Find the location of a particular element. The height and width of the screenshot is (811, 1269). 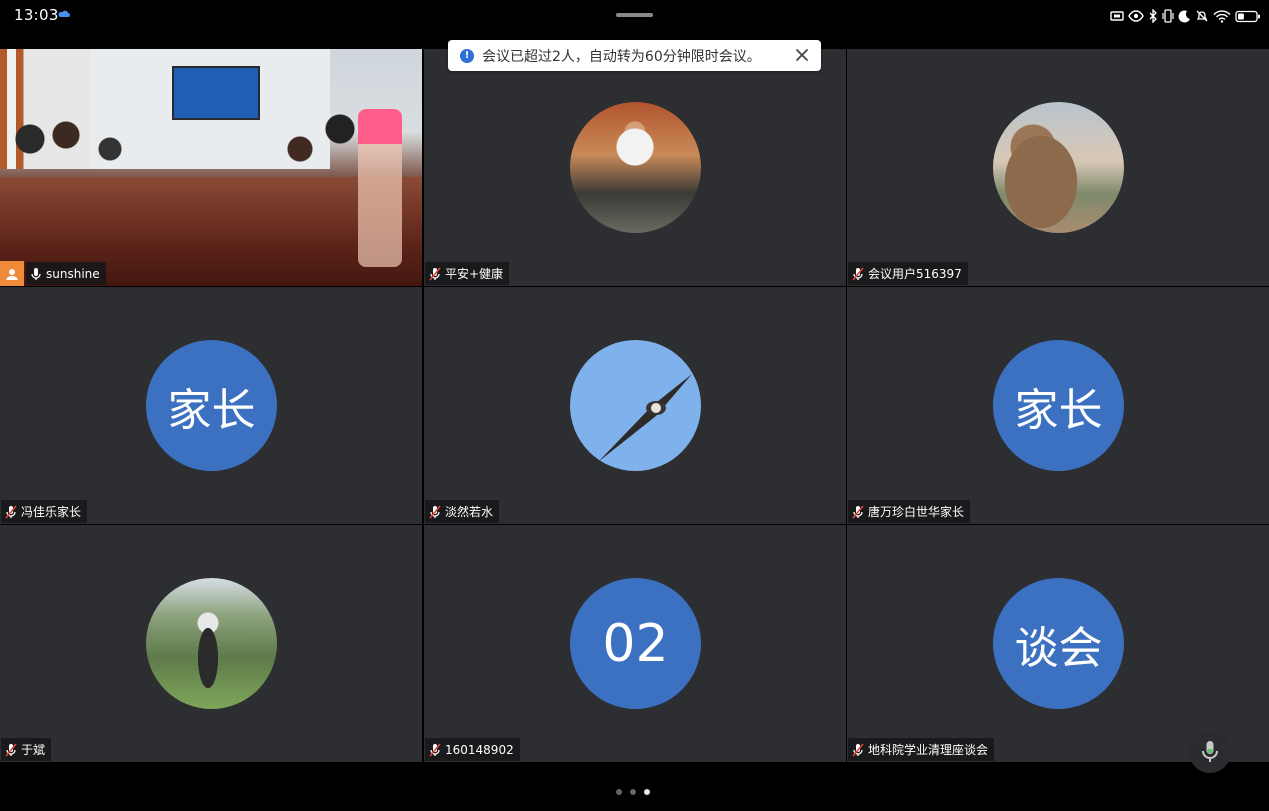

wifi-icon is located at coordinates (1222, 16).